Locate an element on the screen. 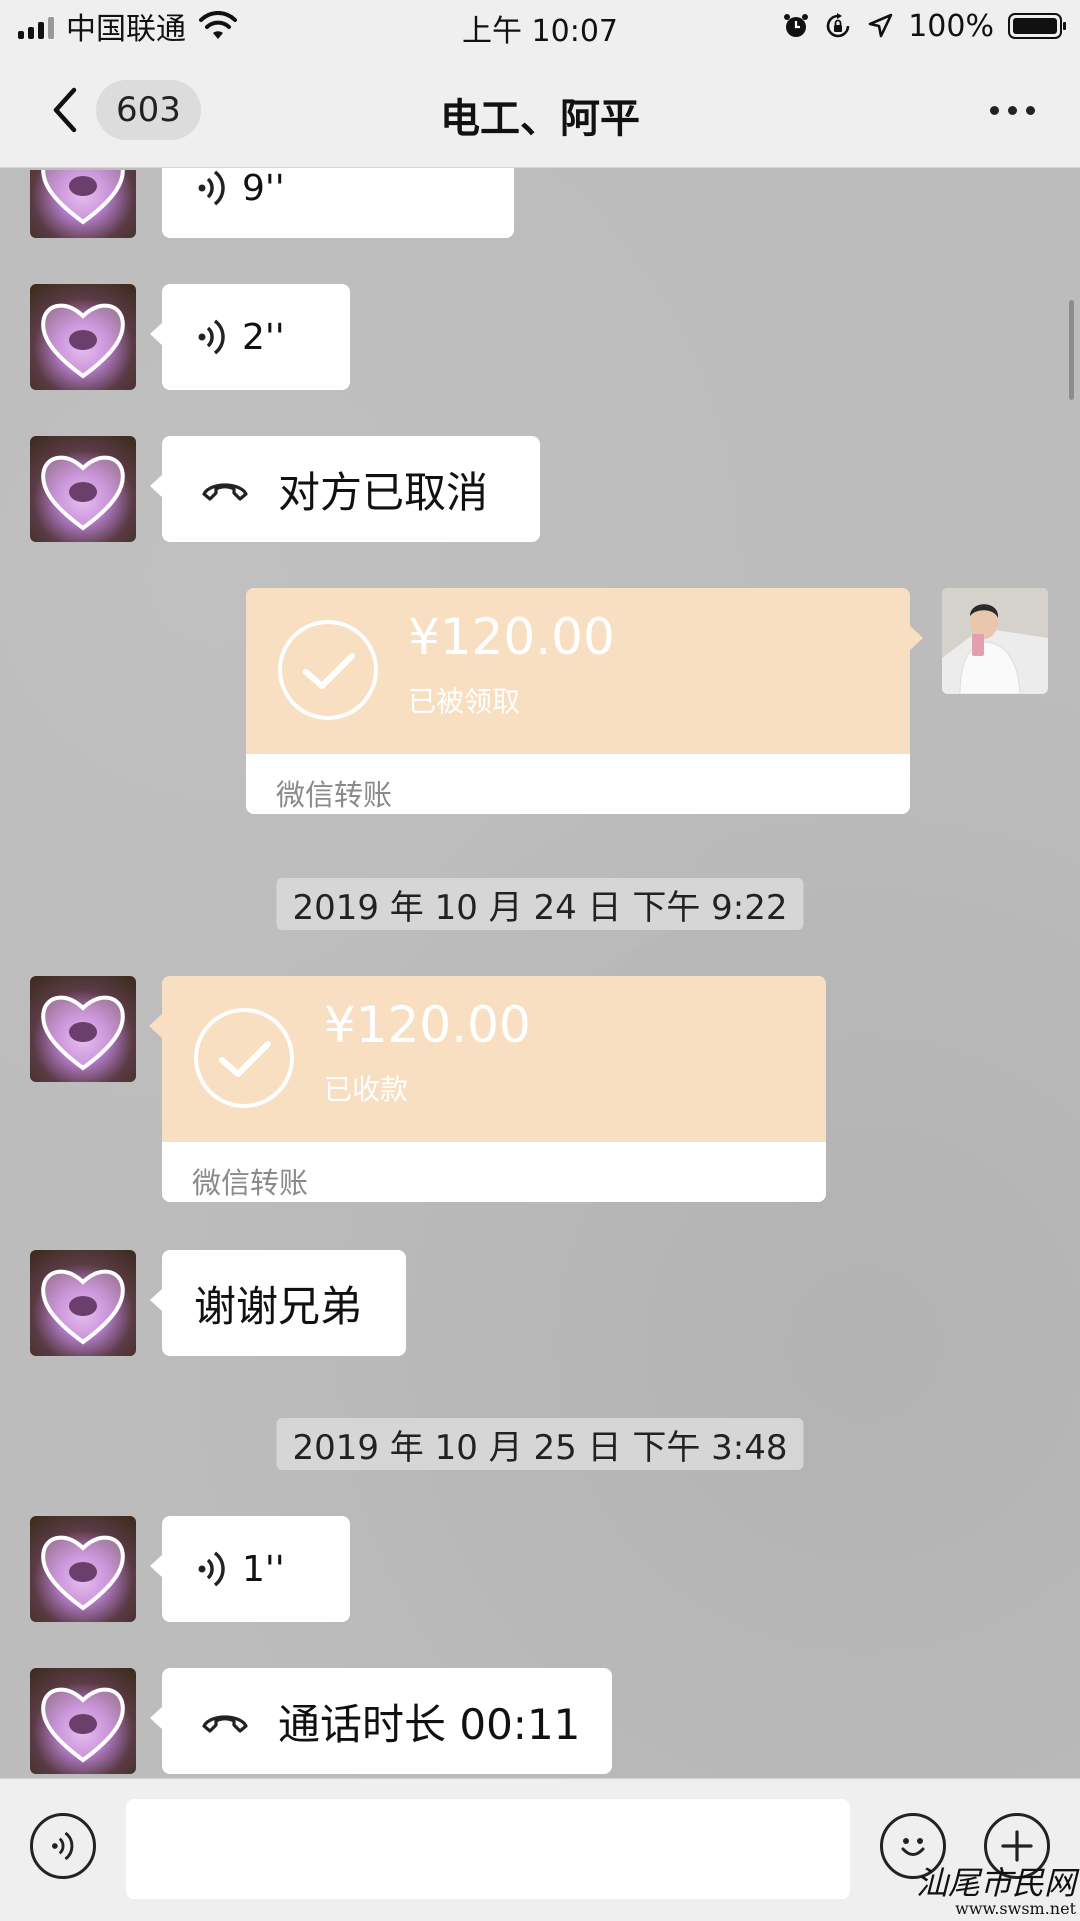 This screenshot has height=1921, width=1080. watermark-url: www.swsm.net is located at coordinates (1015, 1908).